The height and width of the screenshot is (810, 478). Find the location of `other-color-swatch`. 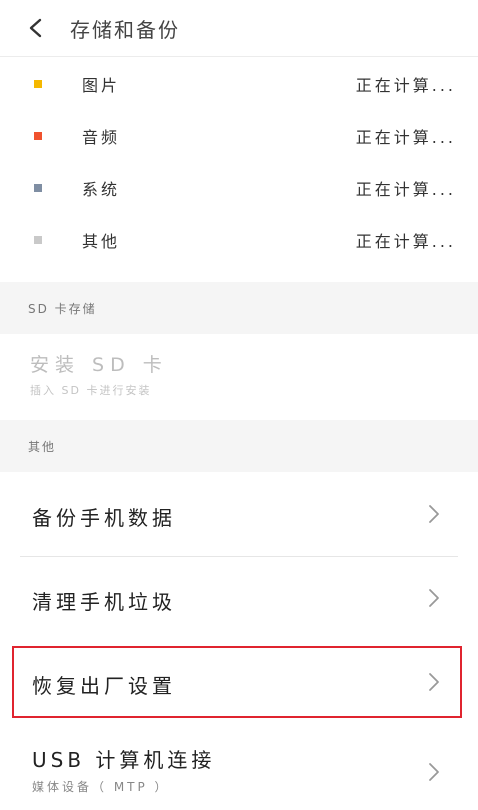

other-color-swatch is located at coordinates (38, 240).